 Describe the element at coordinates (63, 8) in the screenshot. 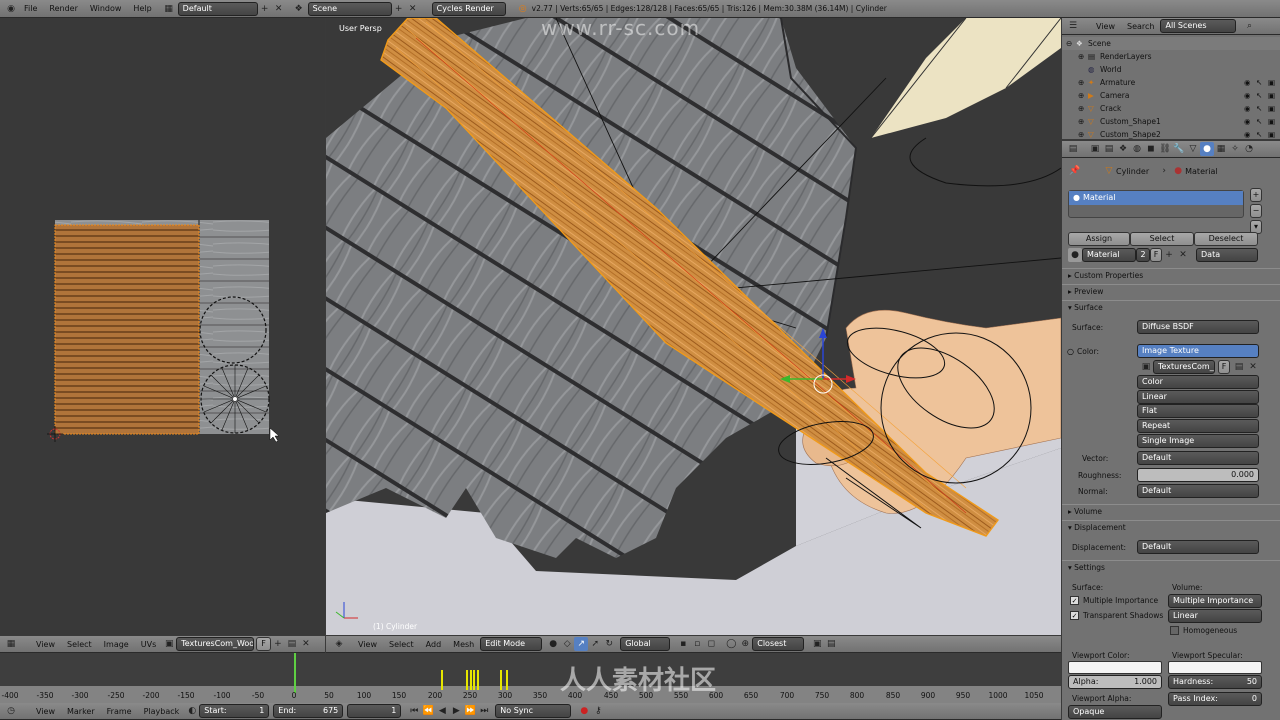

I see `menu-render: Render` at that location.